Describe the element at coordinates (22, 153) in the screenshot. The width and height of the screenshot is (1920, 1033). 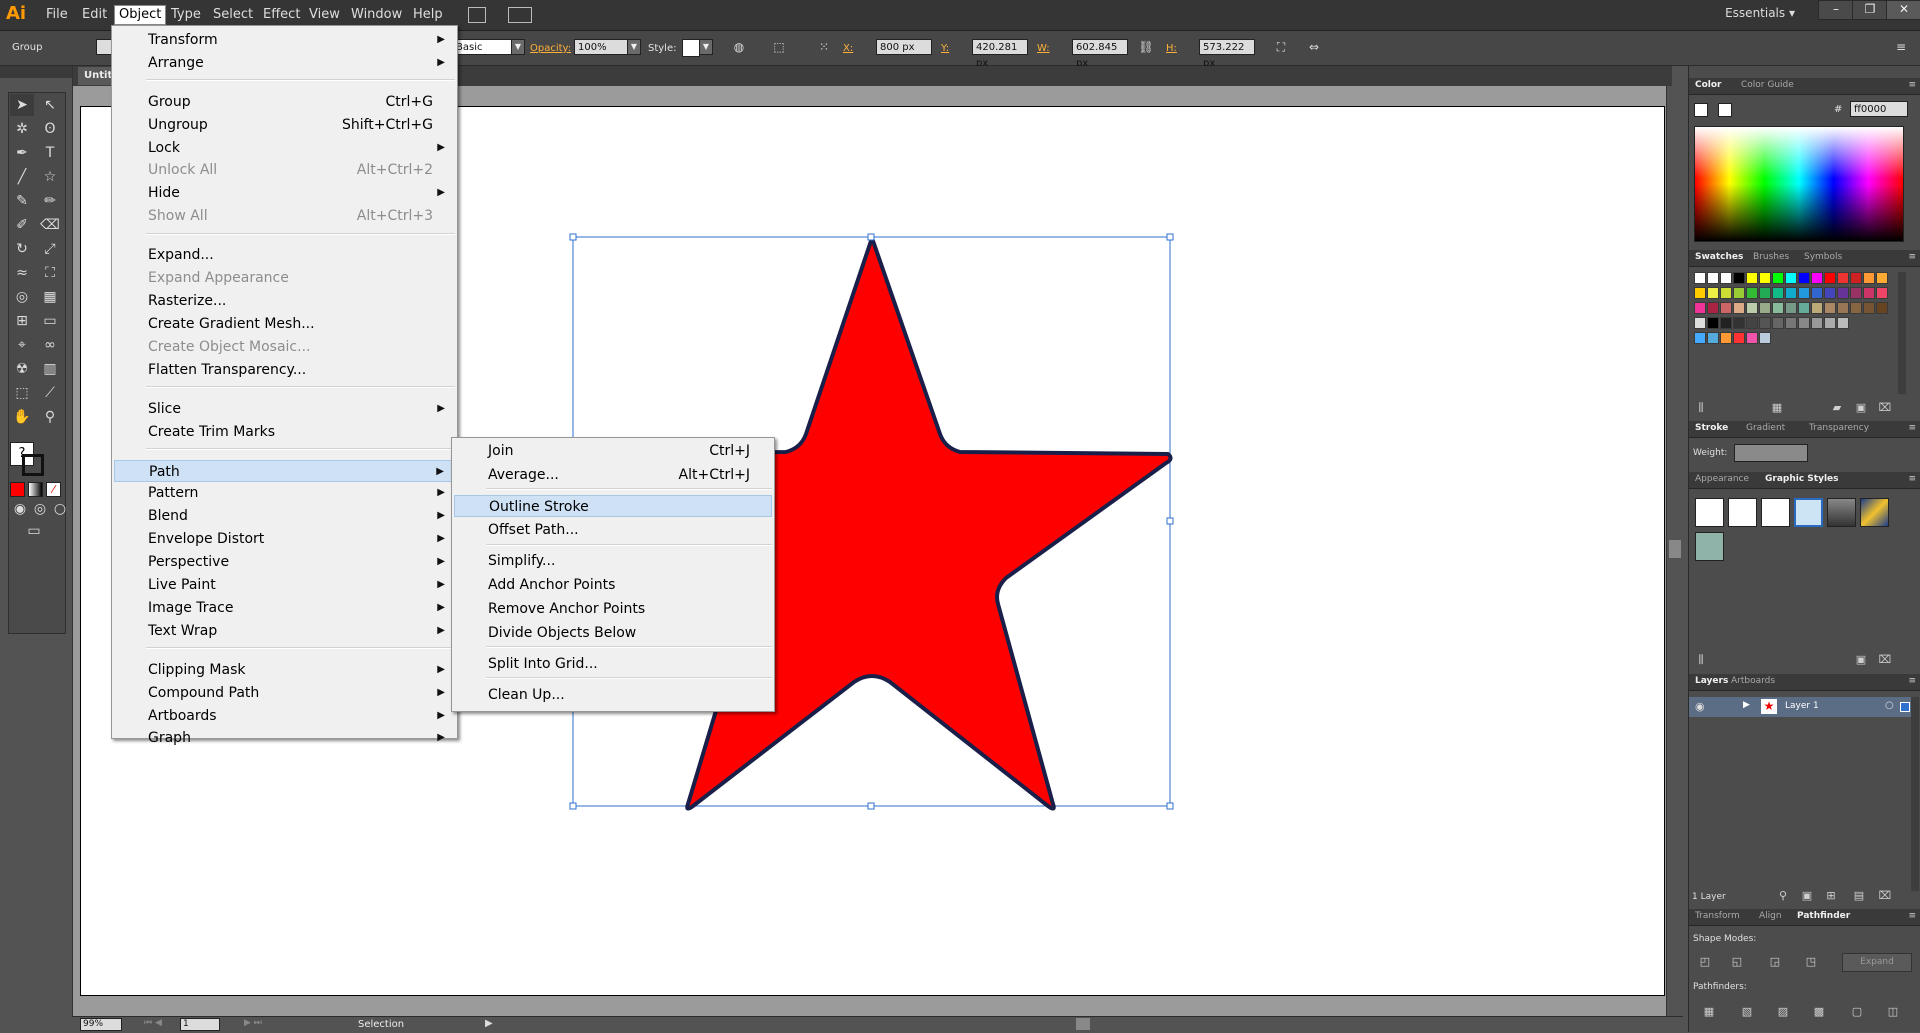
I see `pen-tool-icon: ✒` at that location.